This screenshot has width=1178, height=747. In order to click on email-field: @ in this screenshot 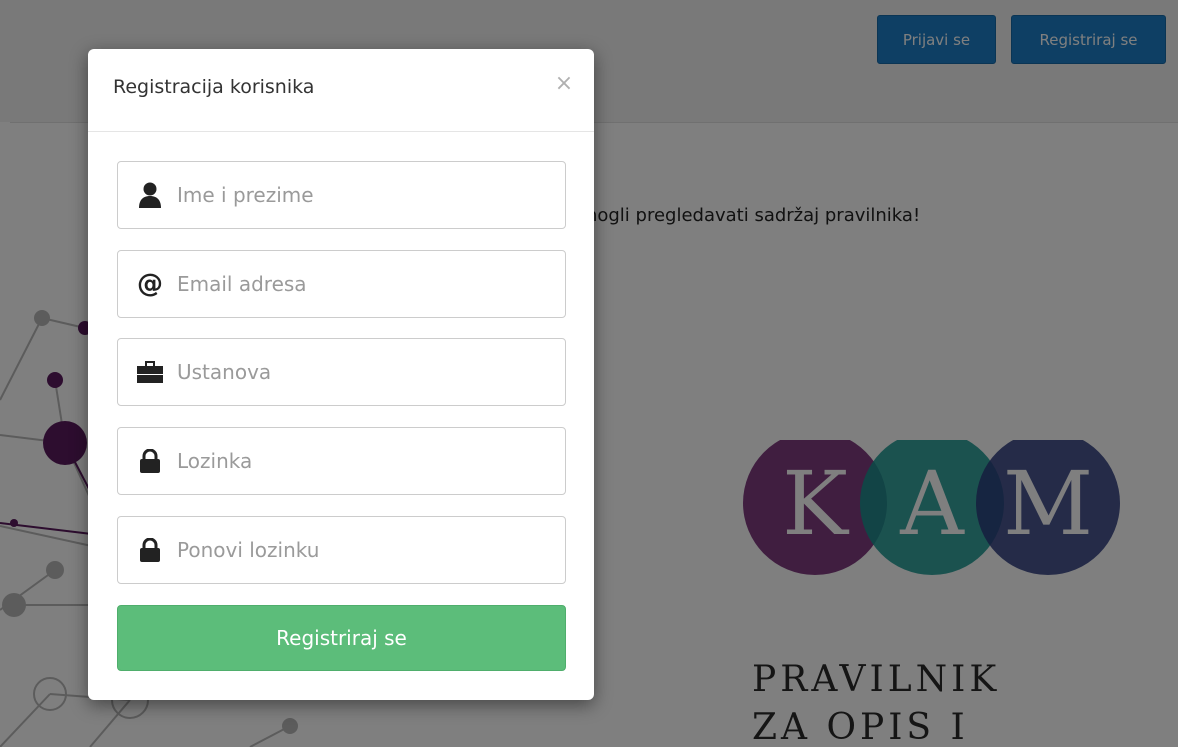, I will do `click(341, 284)`.